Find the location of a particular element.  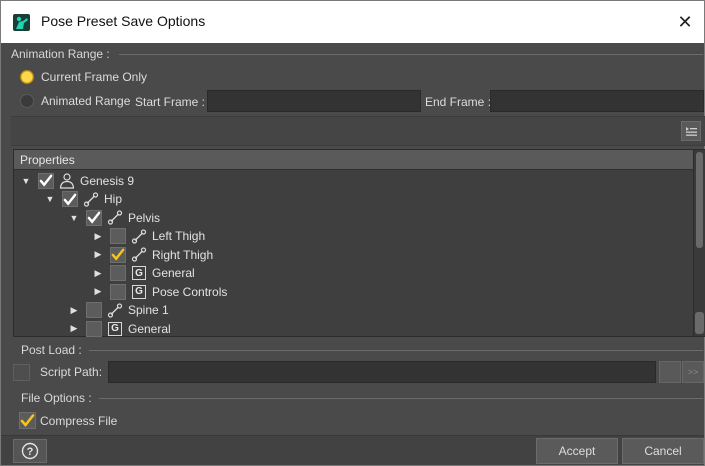

properties-toolbar is located at coordinates (358, 131).